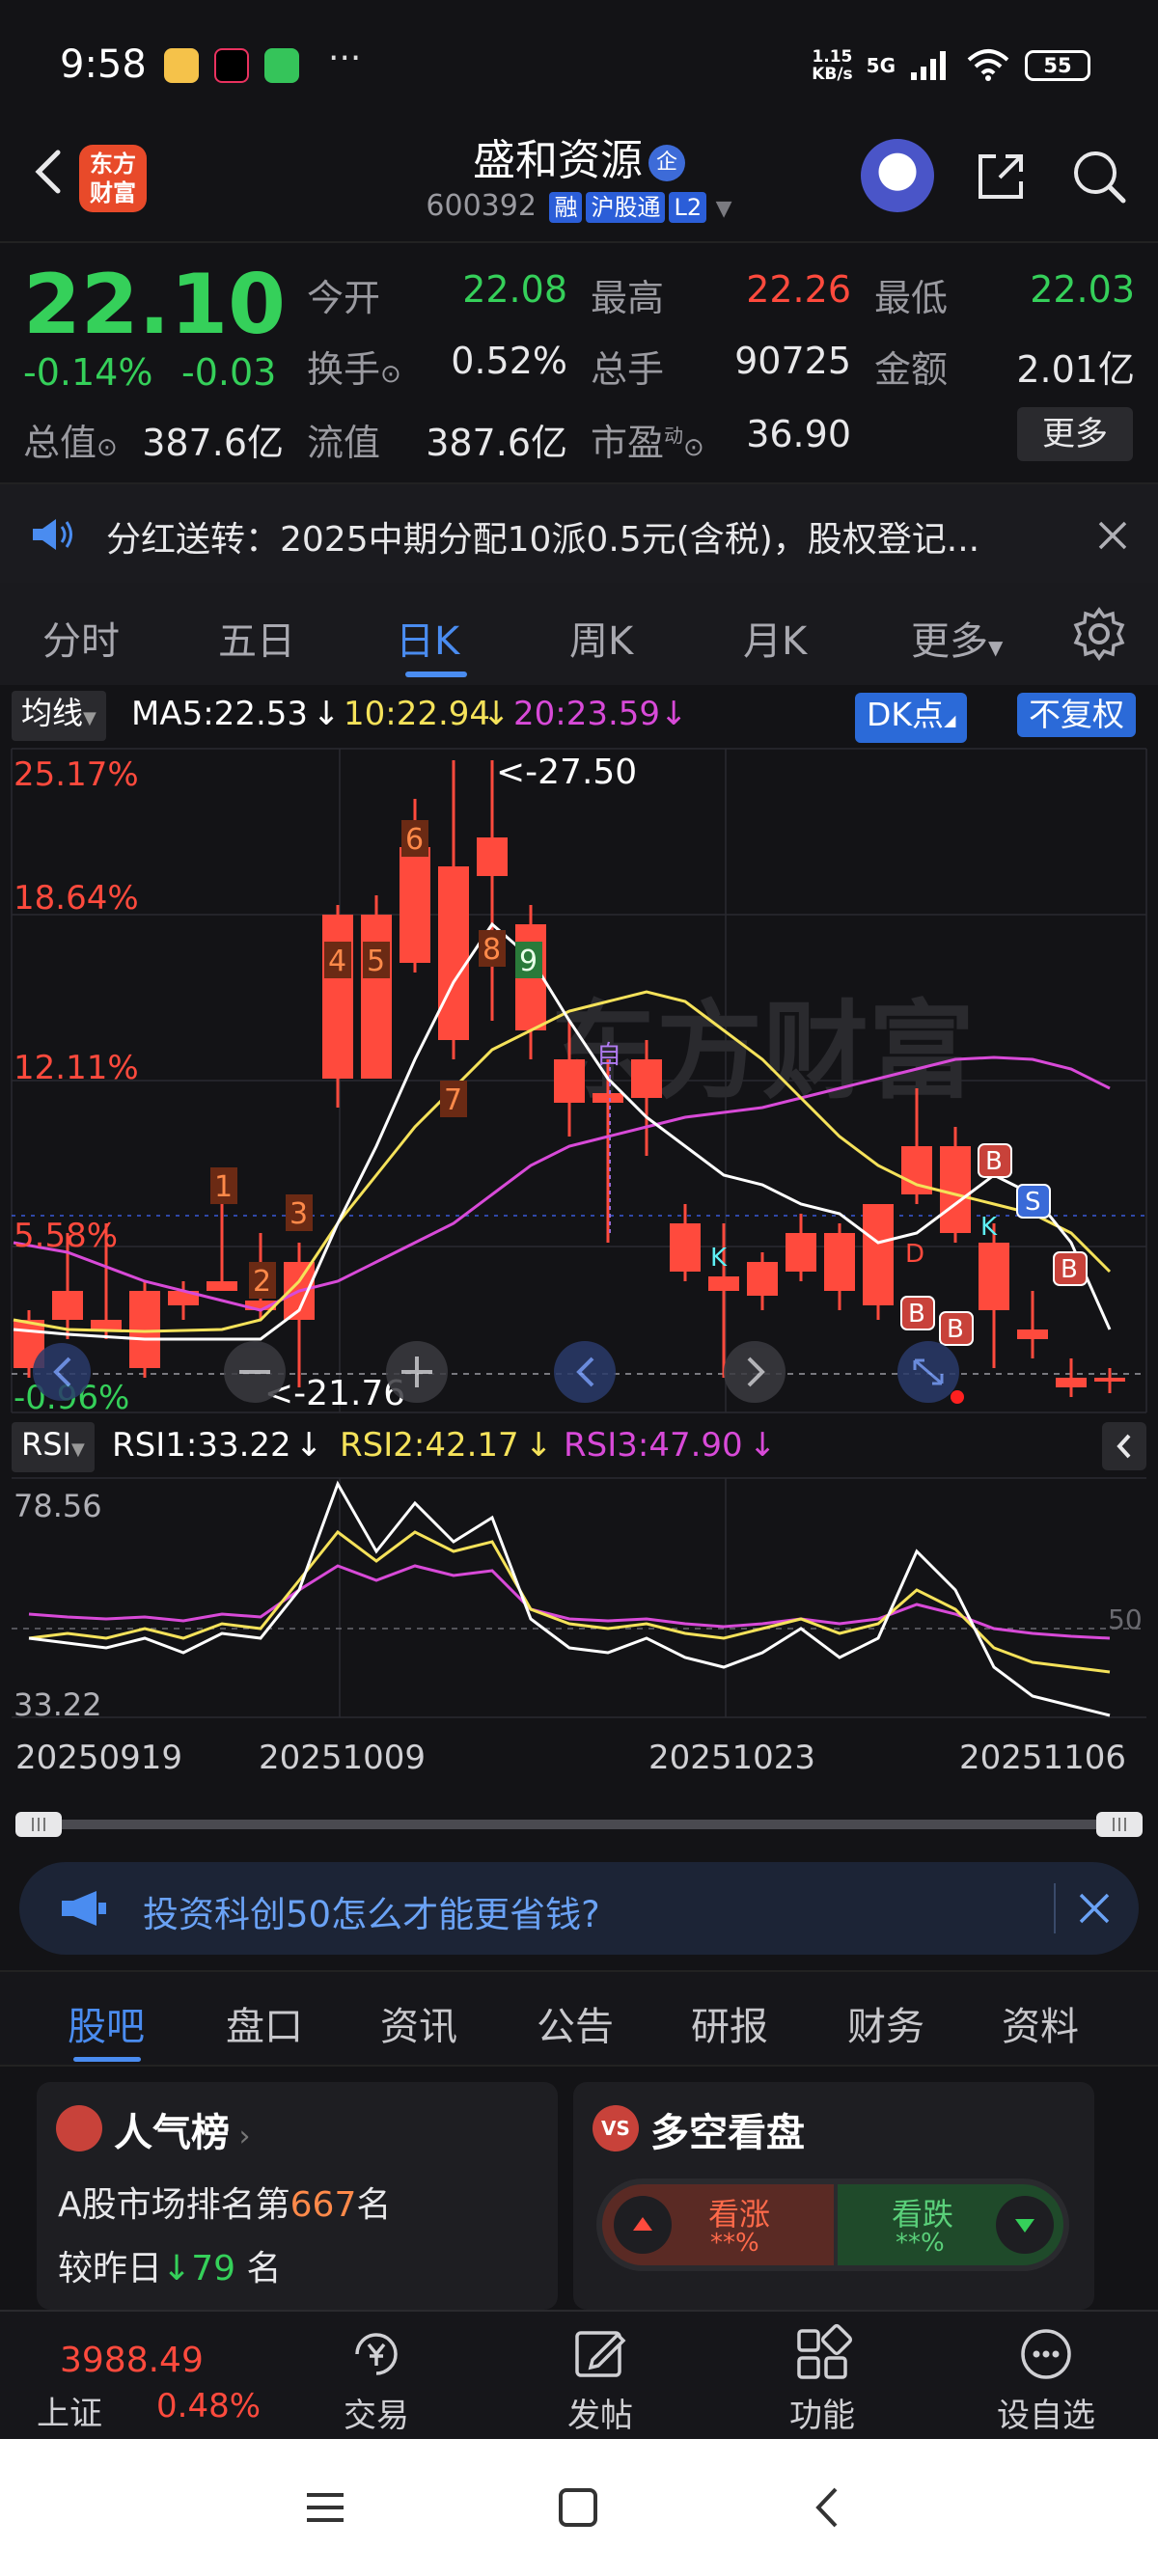 This screenshot has height=2576, width=1158. I want to click on seq-marker: 3, so click(299, 1214).